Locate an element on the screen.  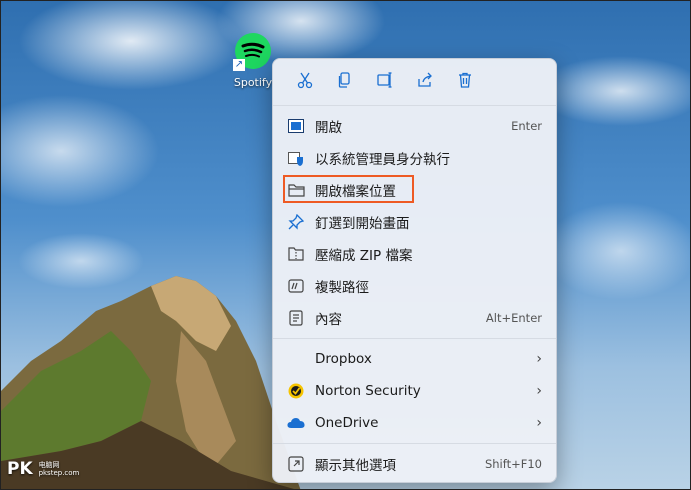
menu-item-label: 釘選到開始畫面 is located at coordinates (362, 224).